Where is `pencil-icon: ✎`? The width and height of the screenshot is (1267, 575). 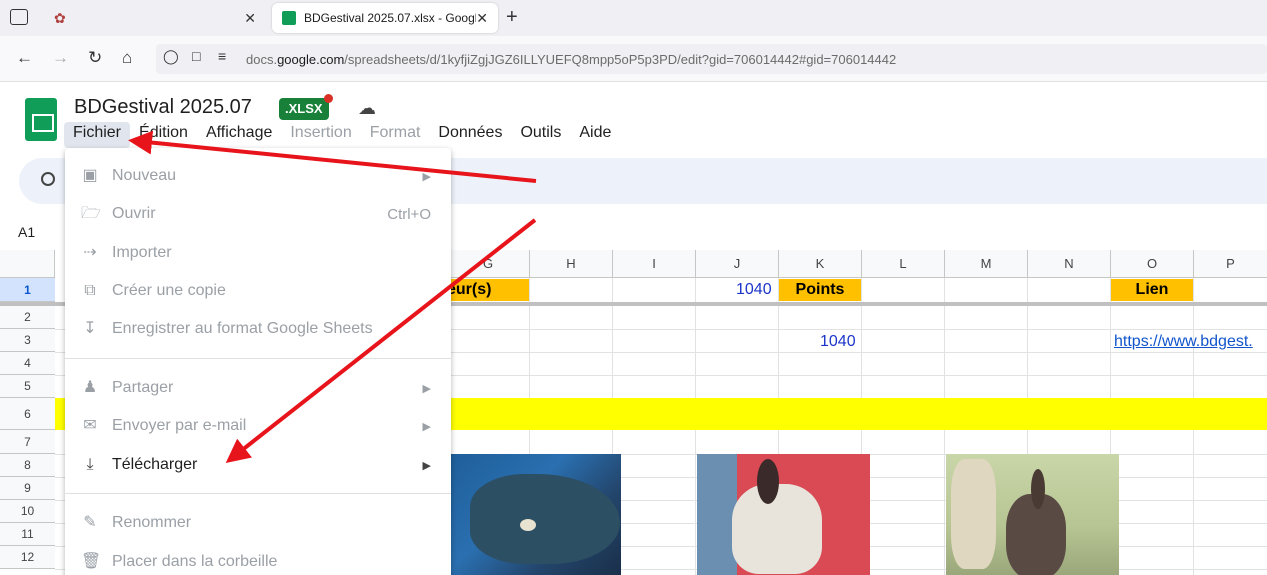
pencil-icon: ✎ is located at coordinates (90, 522).